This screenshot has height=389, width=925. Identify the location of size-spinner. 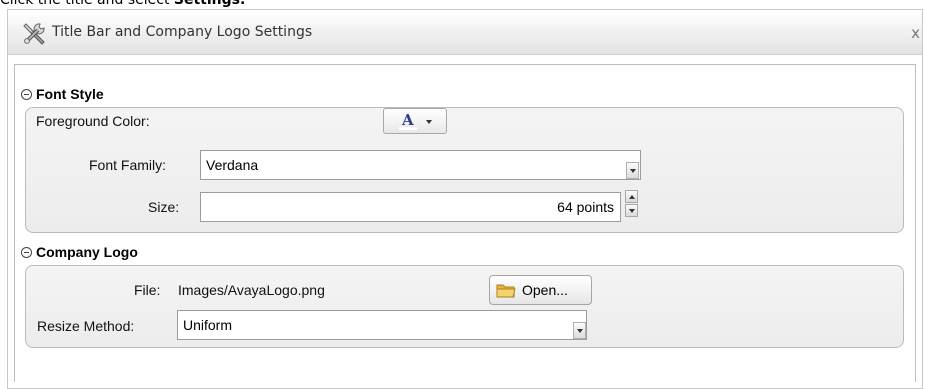
(631, 204).